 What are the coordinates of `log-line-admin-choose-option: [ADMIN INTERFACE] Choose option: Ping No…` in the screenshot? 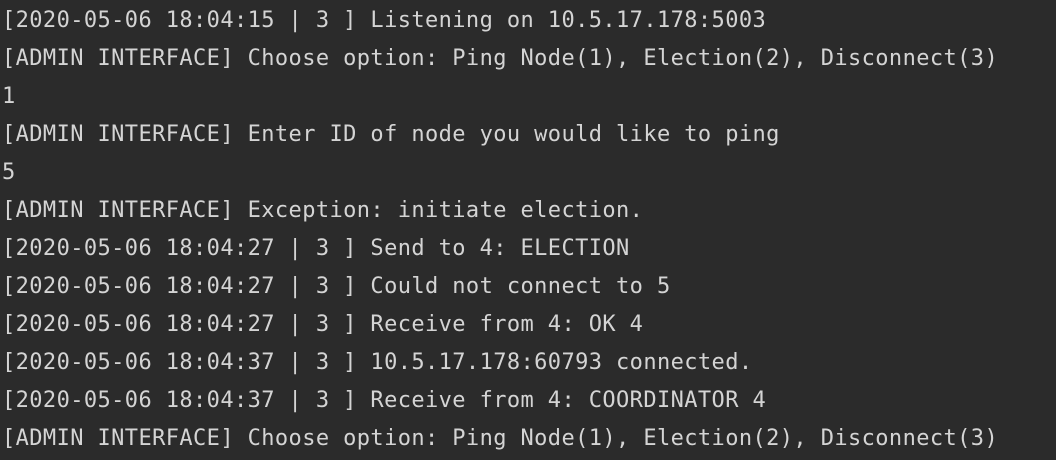 It's located at (500, 58).